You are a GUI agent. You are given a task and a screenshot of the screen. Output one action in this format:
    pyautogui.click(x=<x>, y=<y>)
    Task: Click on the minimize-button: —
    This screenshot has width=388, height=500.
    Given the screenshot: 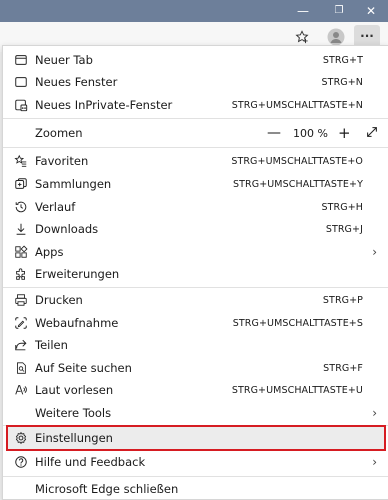 What is the action you would take?
    pyautogui.click(x=303, y=11)
    